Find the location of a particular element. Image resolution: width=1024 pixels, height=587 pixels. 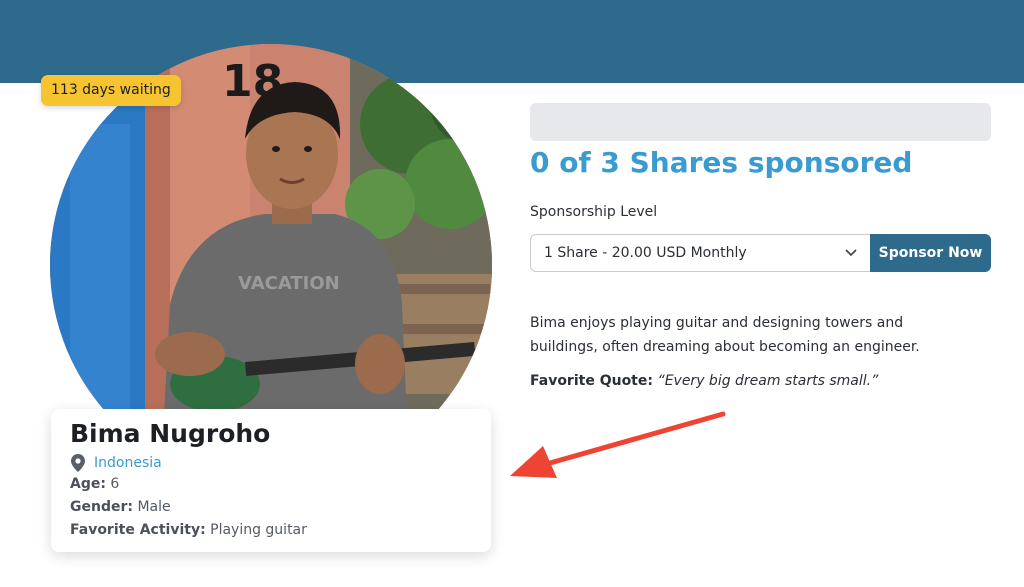

child-gender: Gender: Male is located at coordinates (120, 507).